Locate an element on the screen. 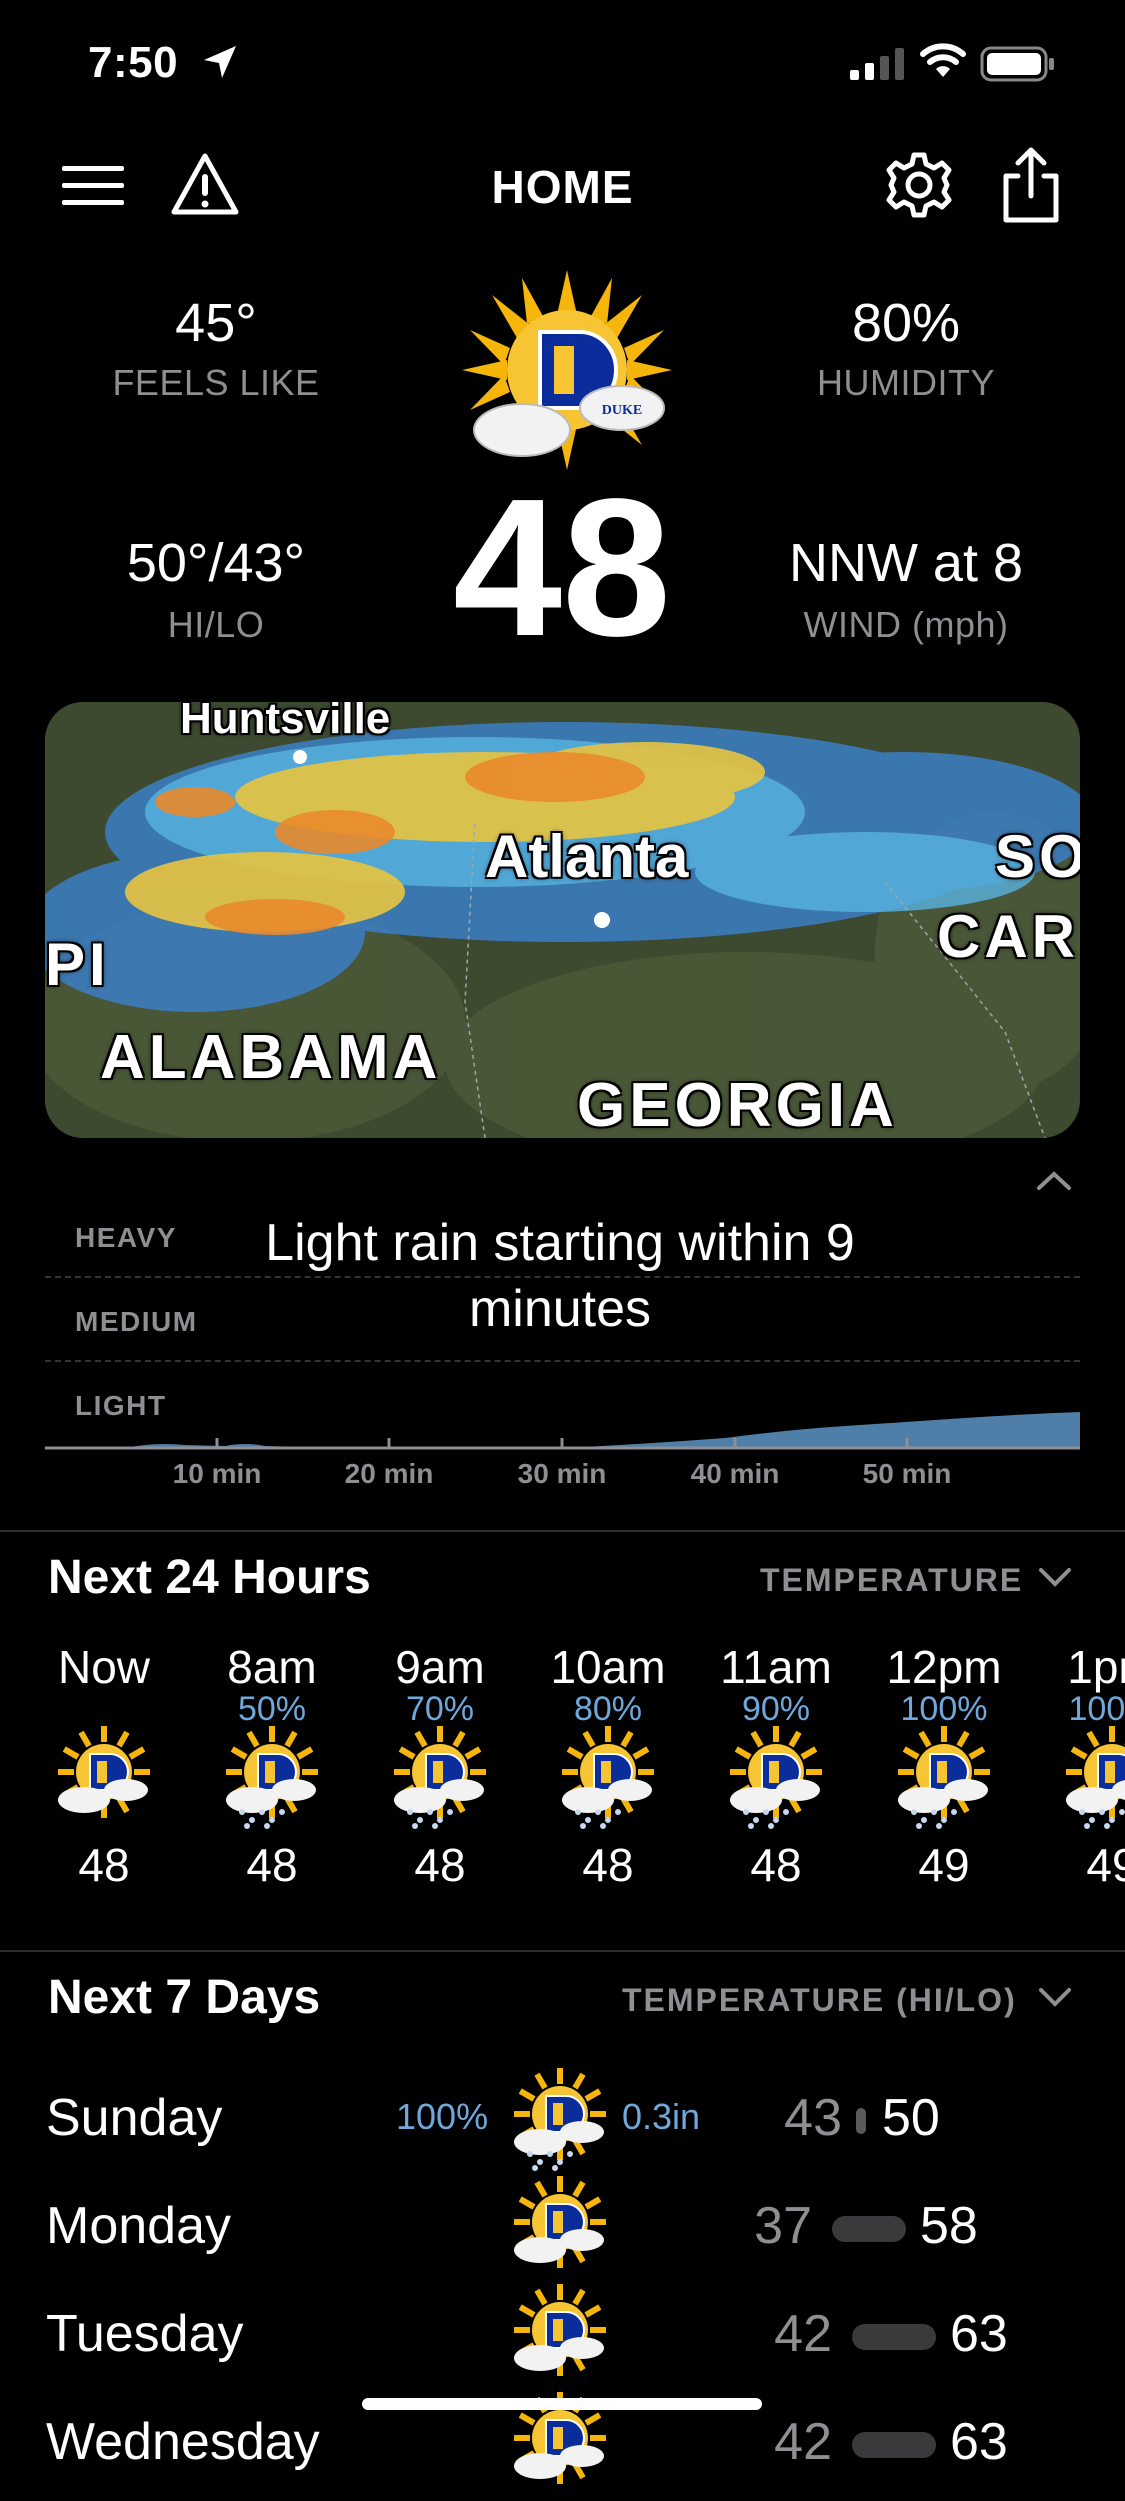  hour-column: Now 48 is located at coordinates (104, 1766).